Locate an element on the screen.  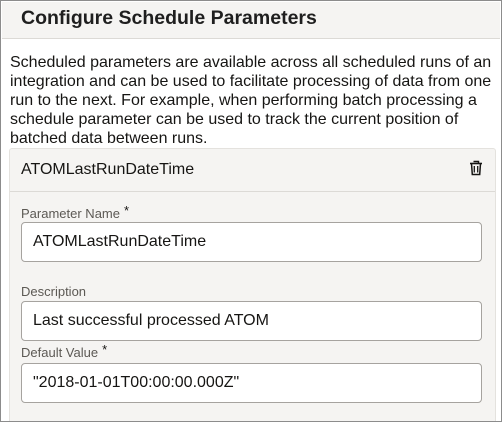
delete-parameter-button is located at coordinates (476, 168).